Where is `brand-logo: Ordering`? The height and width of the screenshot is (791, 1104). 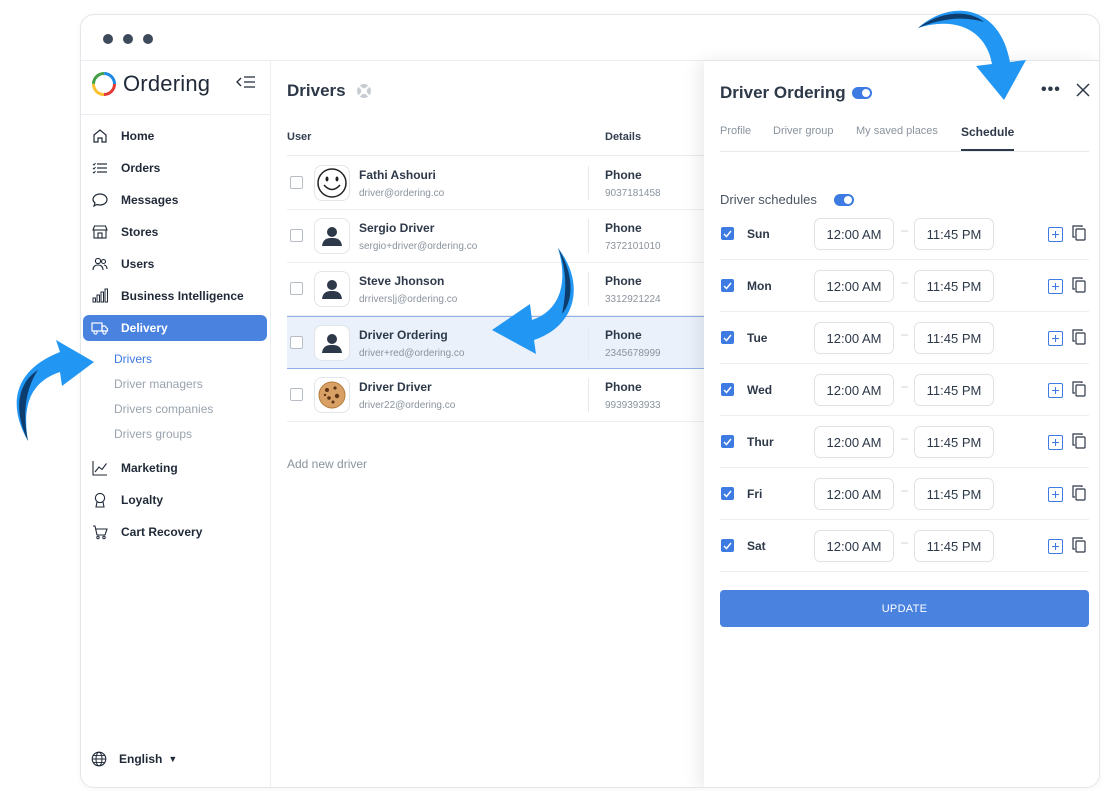 brand-logo: Ordering is located at coordinates (150, 84).